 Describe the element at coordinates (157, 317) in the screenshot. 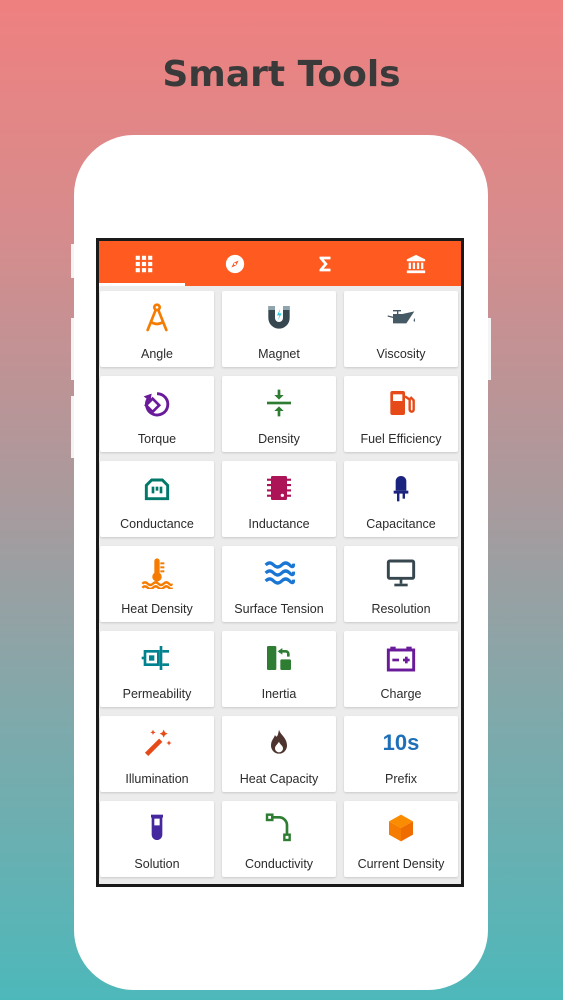

I see `angle-compass-icon` at that location.